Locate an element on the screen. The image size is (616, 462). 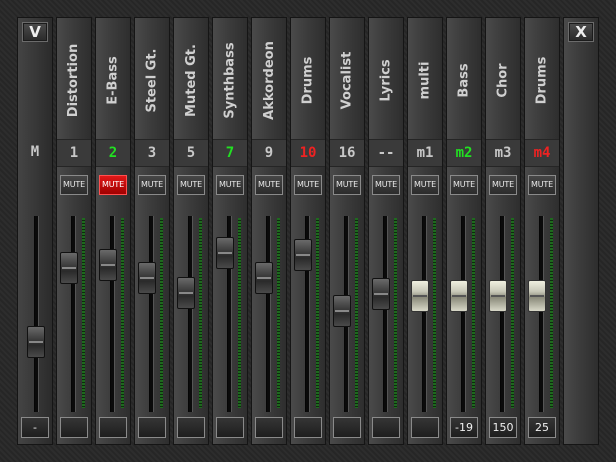
channel-name-label: Bass is located at coordinates (464, 80).